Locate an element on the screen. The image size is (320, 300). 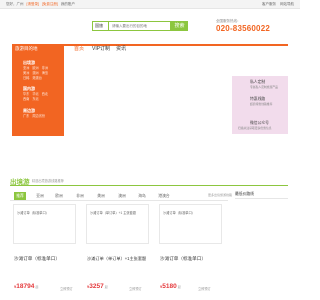
price-value: 18794 is located at coordinates (25, 286).